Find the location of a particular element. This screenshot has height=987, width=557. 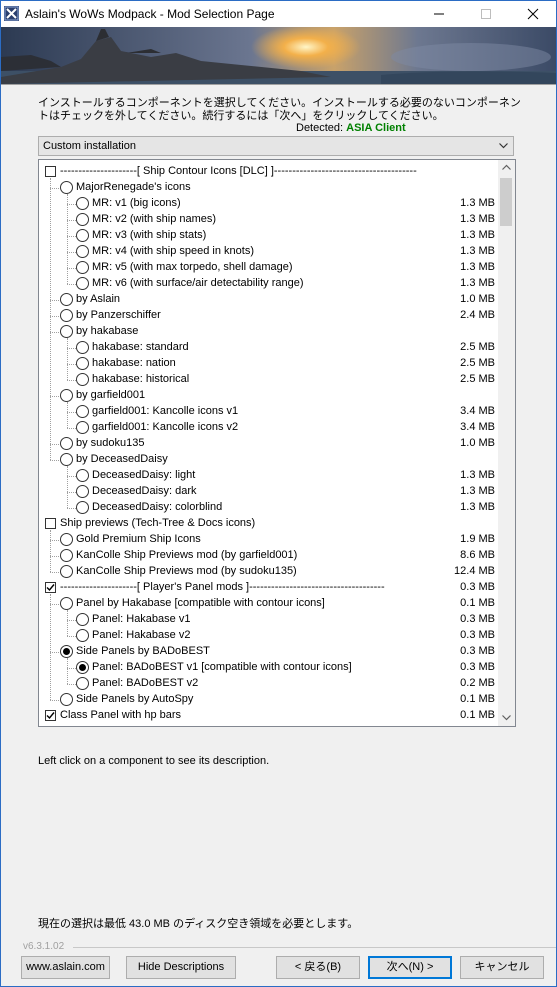

tree-item: by garfield001 is located at coordinates (269, 396).